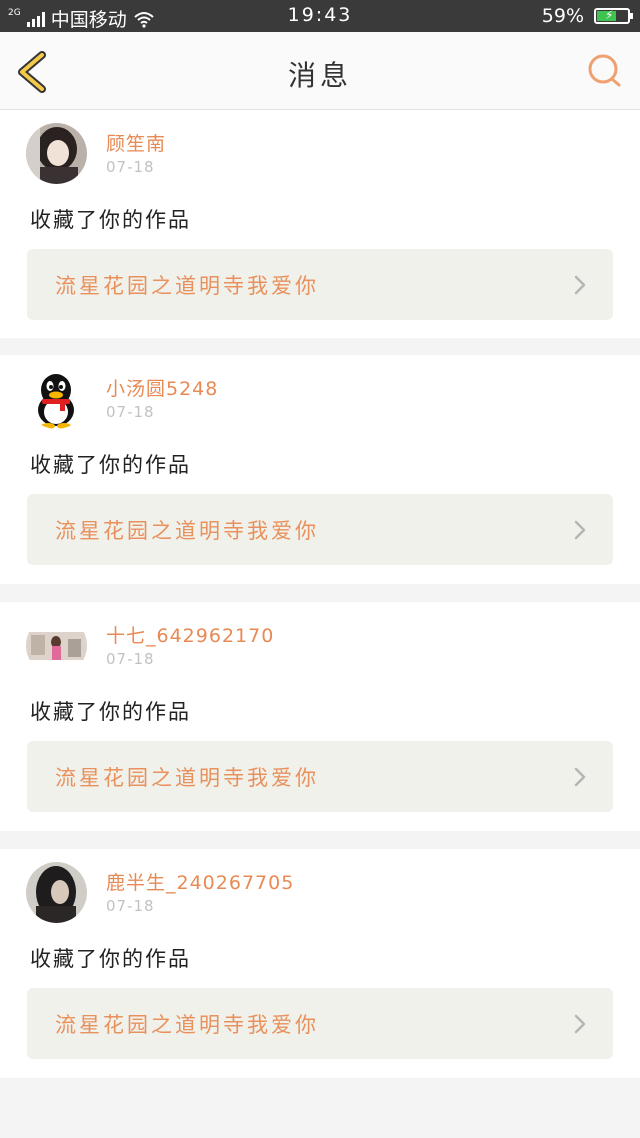  What do you see at coordinates (136, 142) in the screenshot?
I see `username: 顾笙南` at bounding box center [136, 142].